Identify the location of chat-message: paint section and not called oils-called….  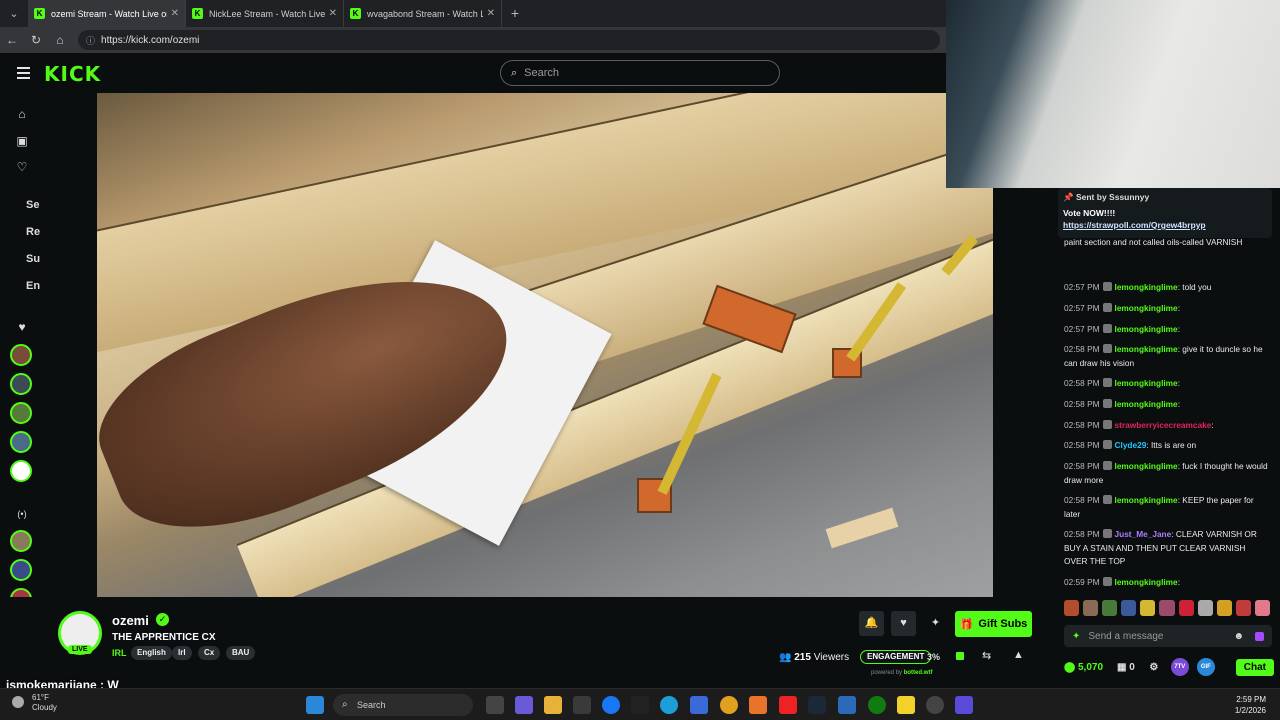
(1167, 243).